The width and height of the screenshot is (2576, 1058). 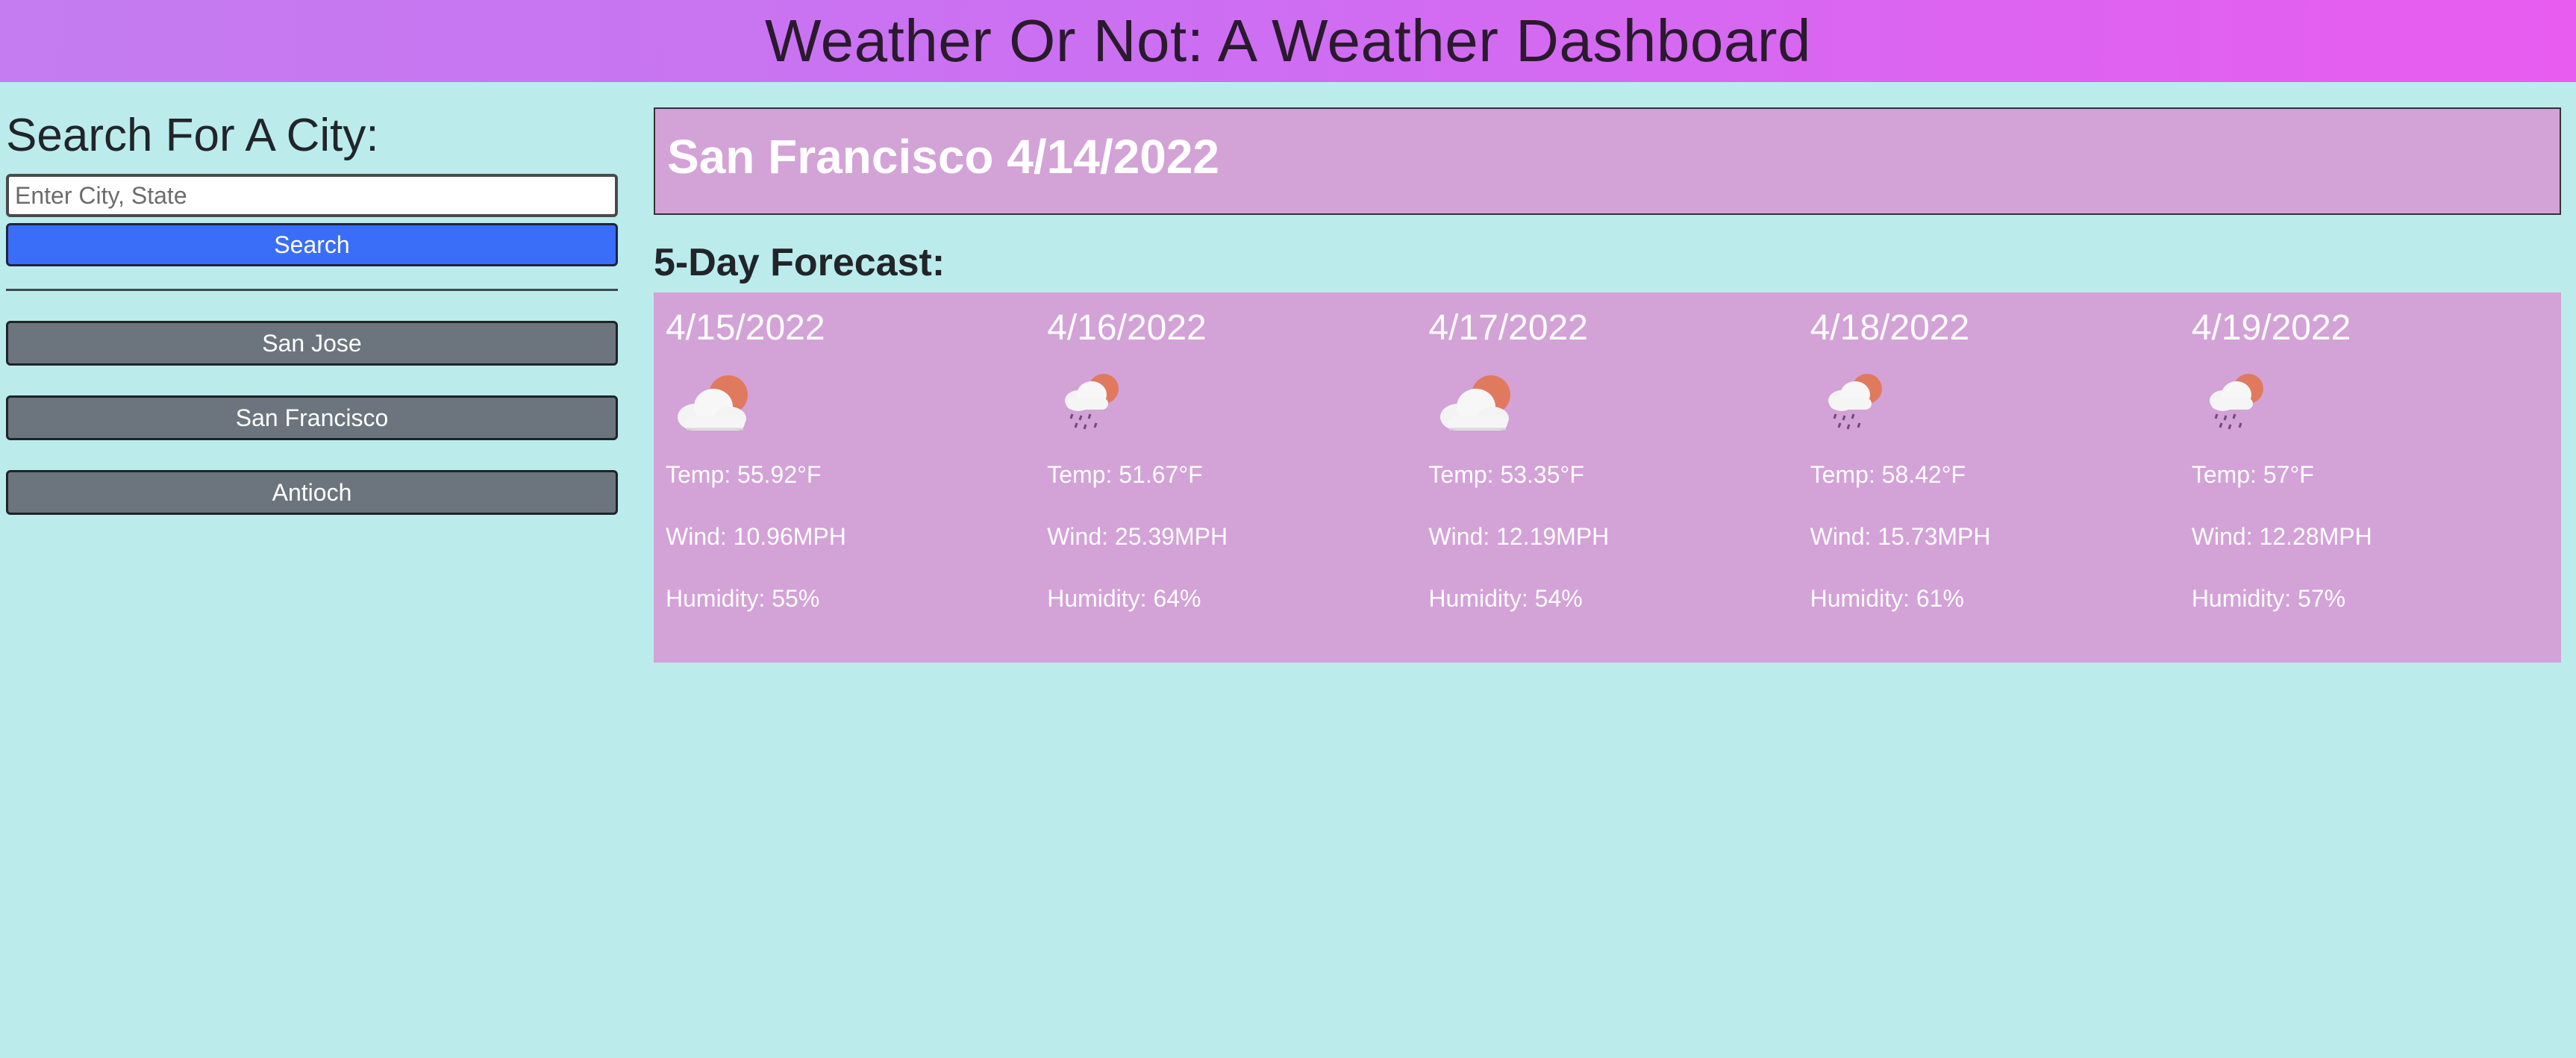 What do you see at coordinates (1890, 328) in the screenshot?
I see `forecast-date: 4/18/2022` at bounding box center [1890, 328].